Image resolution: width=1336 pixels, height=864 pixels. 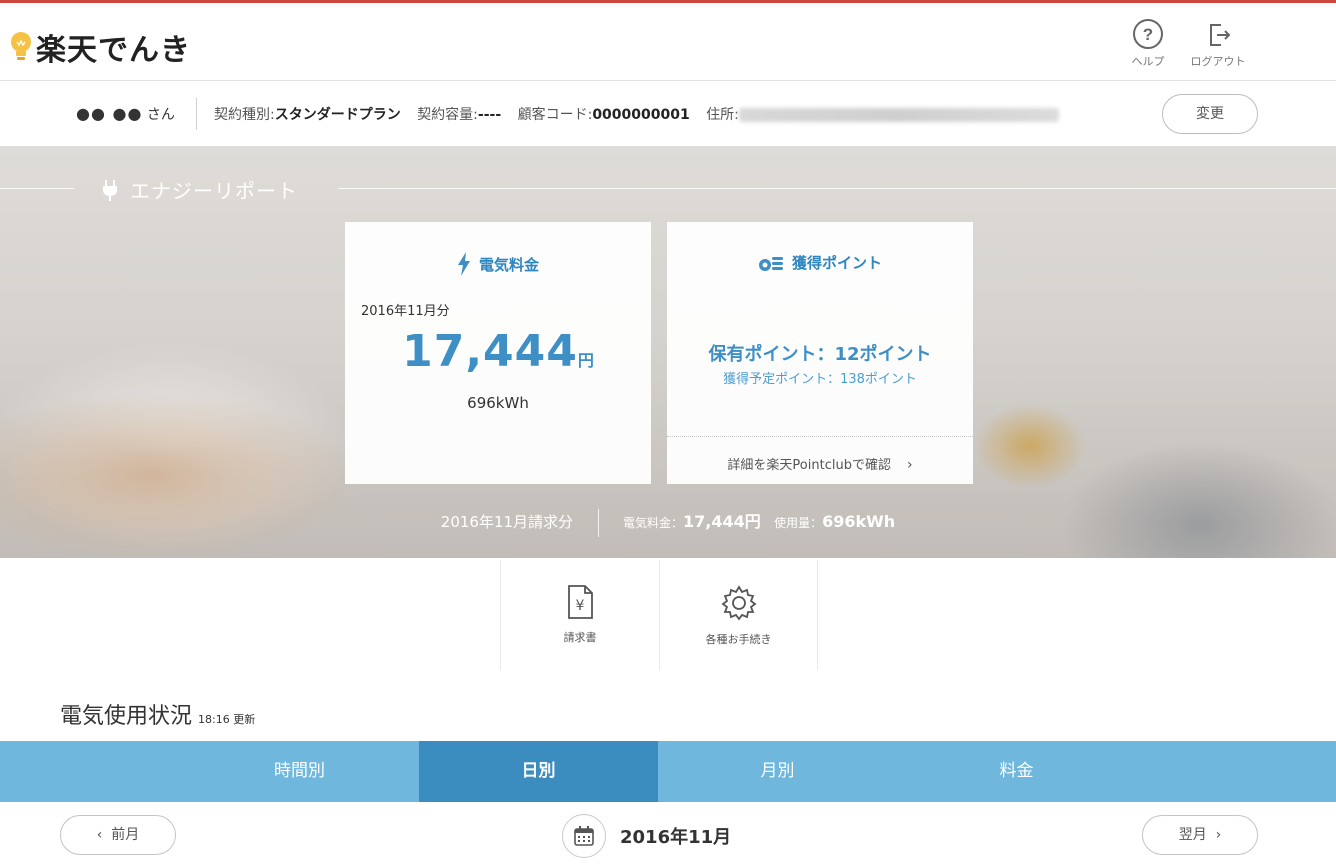 What do you see at coordinates (126, 716) in the screenshot?
I see `usage-title-text: 電気使用状況` at bounding box center [126, 716].